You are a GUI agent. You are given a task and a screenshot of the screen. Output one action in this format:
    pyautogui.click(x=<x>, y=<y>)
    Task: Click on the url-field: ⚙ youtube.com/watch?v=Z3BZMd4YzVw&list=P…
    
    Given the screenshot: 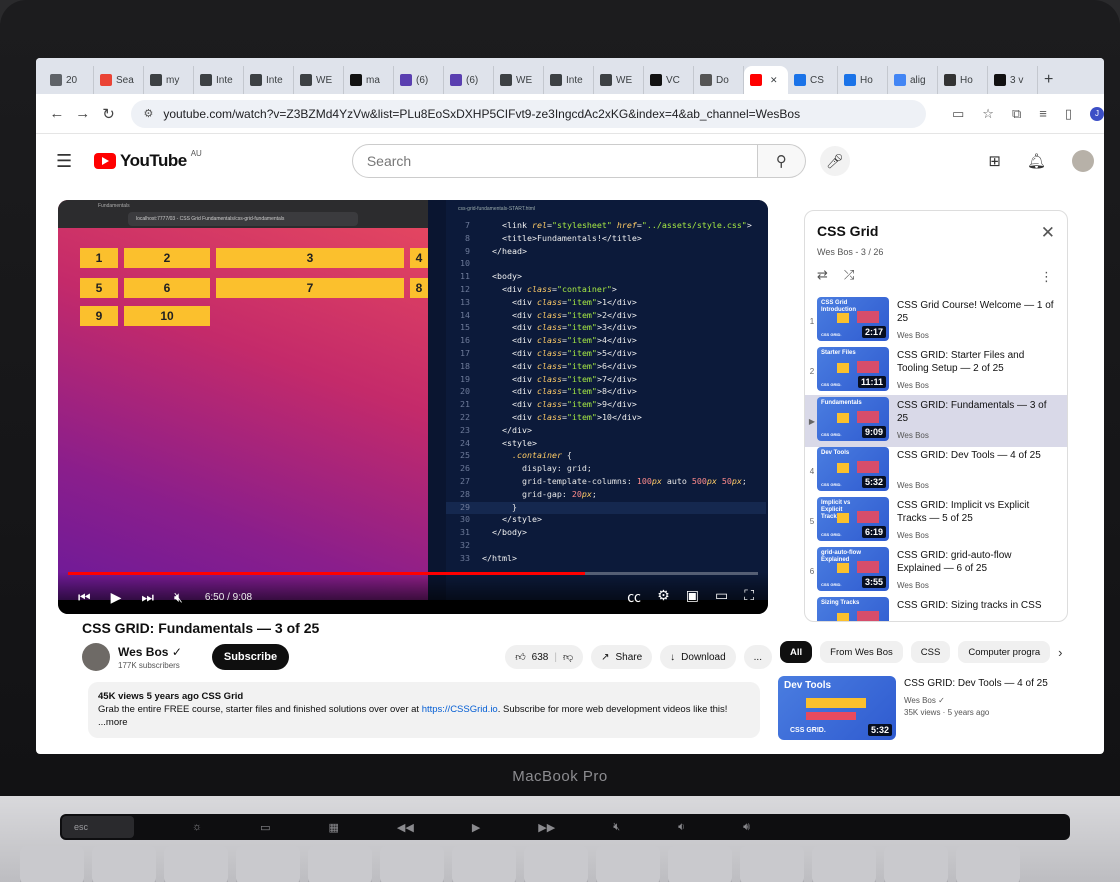 What is the action you would take?
    pyautogui.click(x=528, y=113)
    